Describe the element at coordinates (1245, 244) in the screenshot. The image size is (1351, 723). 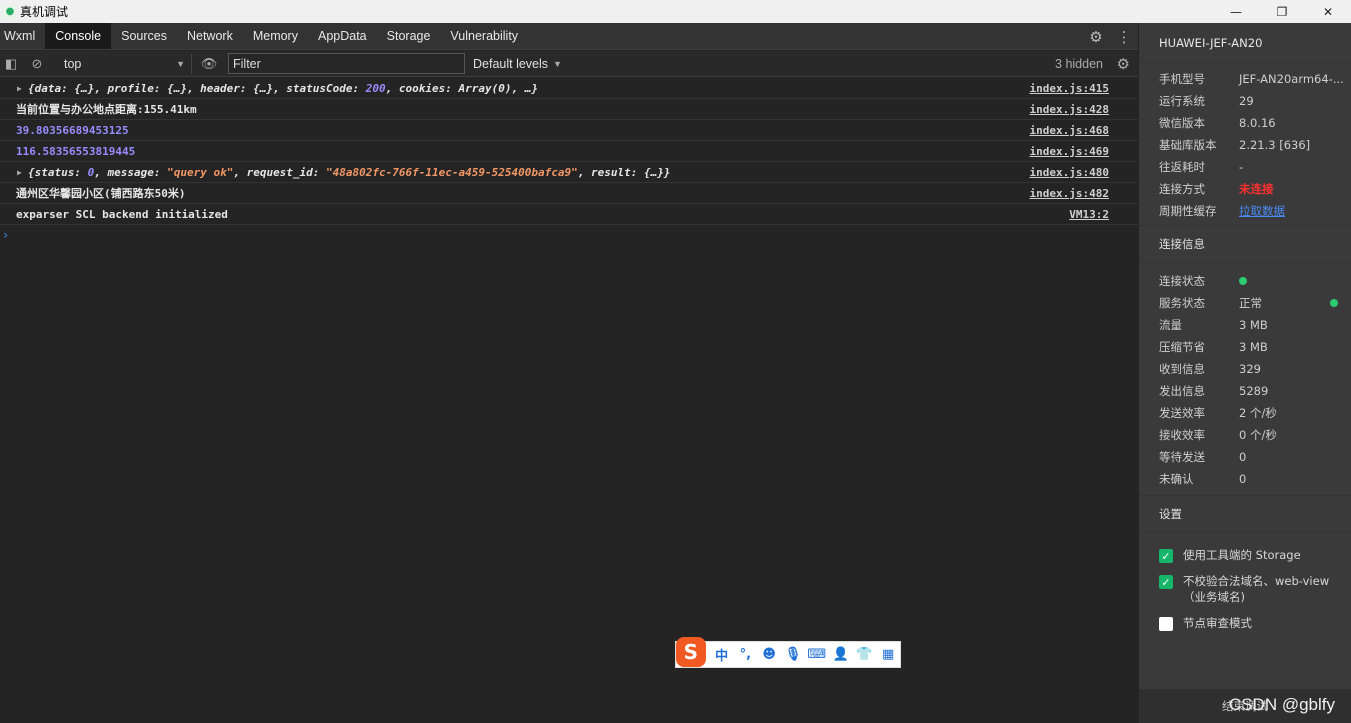
I see `connection-heading: 连接信息` at that location.